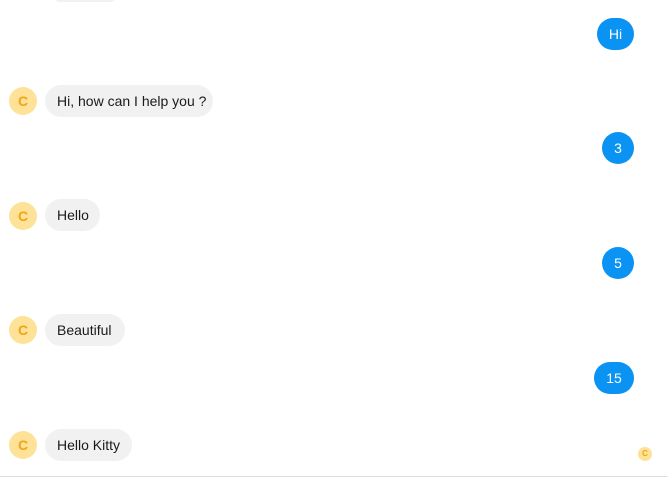  Describe the element at coordinates (333, 476) in the screenshot. I see `chat-input-divider` at that location.